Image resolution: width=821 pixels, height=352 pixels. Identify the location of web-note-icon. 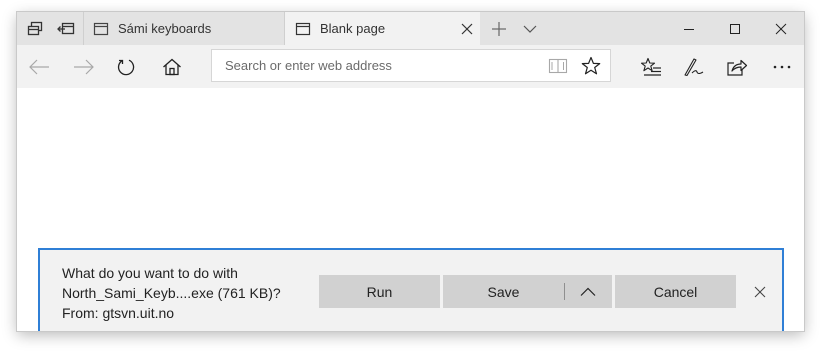
(694, 66).